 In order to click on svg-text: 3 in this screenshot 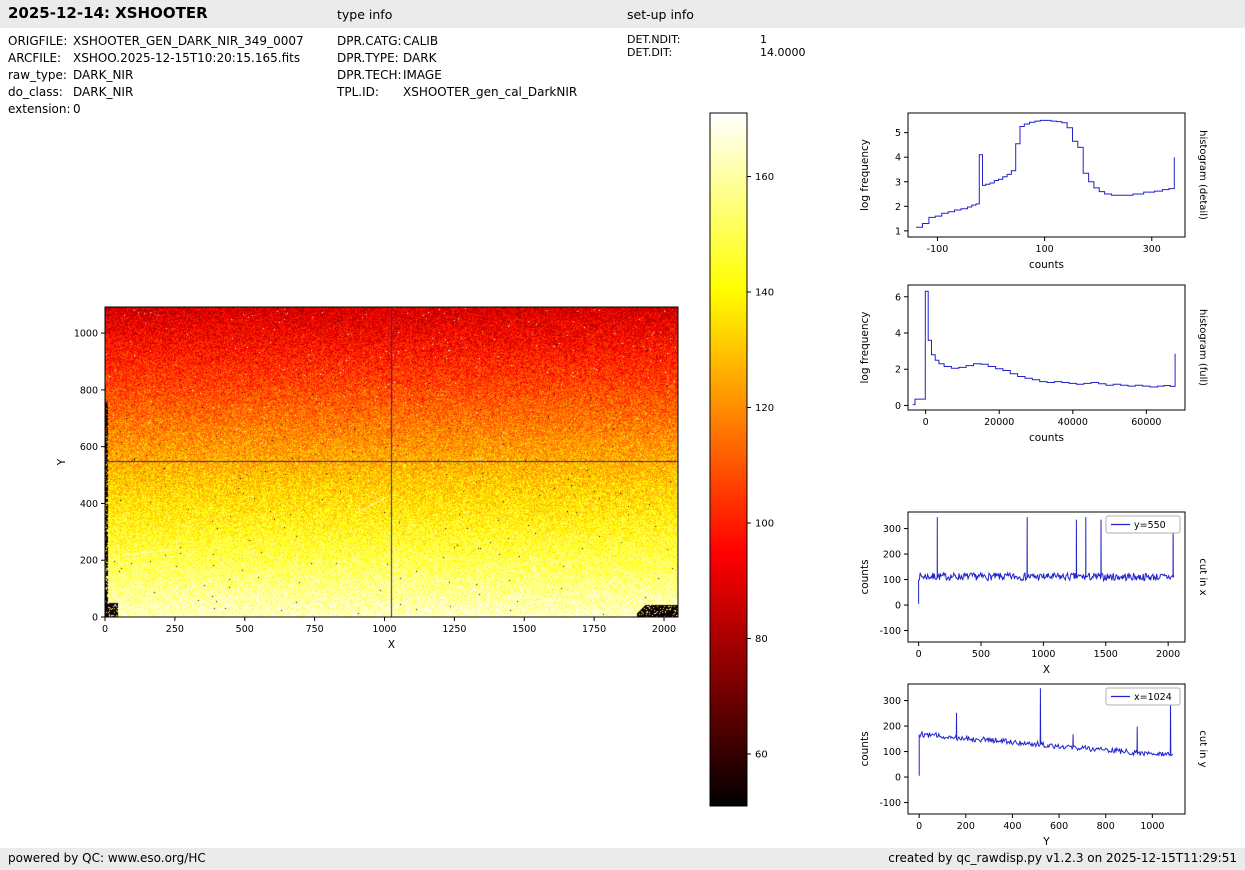, I will do `click(898, 182)`.